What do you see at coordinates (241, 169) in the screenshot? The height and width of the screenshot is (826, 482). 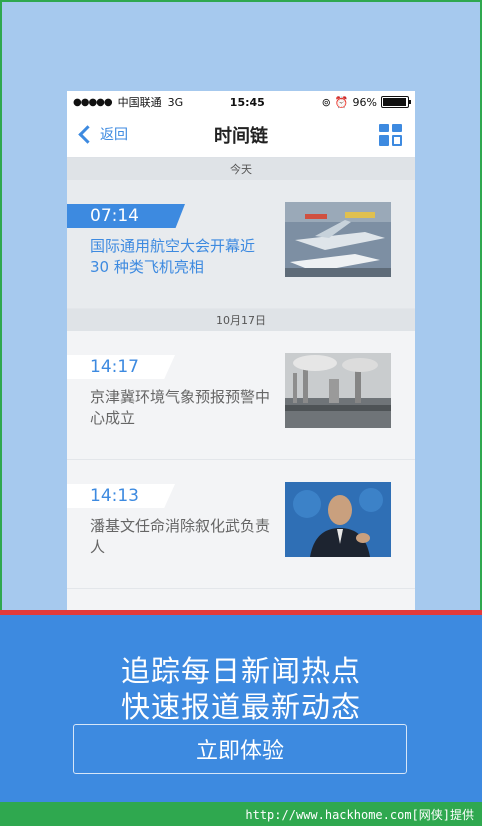 I see `date-divider-today: 今天` at bounding box center [241, 169].